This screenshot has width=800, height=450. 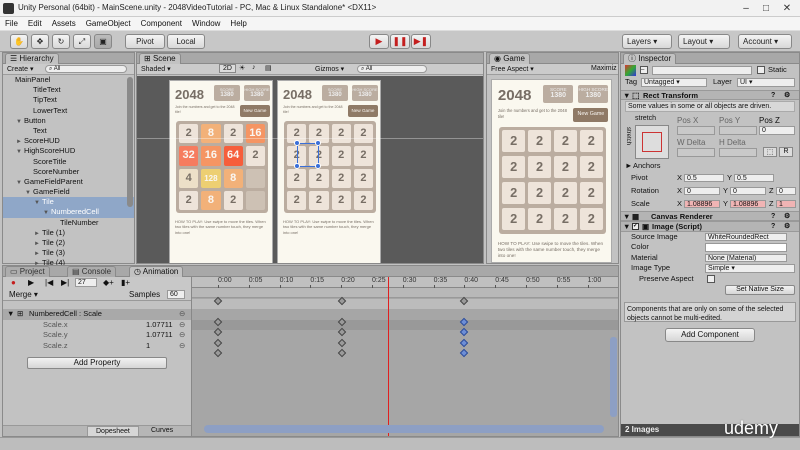 What do you see at coordinates (148, 346) in the screenshot?
I see `property-value: 1` at bounding box center [148, 346].